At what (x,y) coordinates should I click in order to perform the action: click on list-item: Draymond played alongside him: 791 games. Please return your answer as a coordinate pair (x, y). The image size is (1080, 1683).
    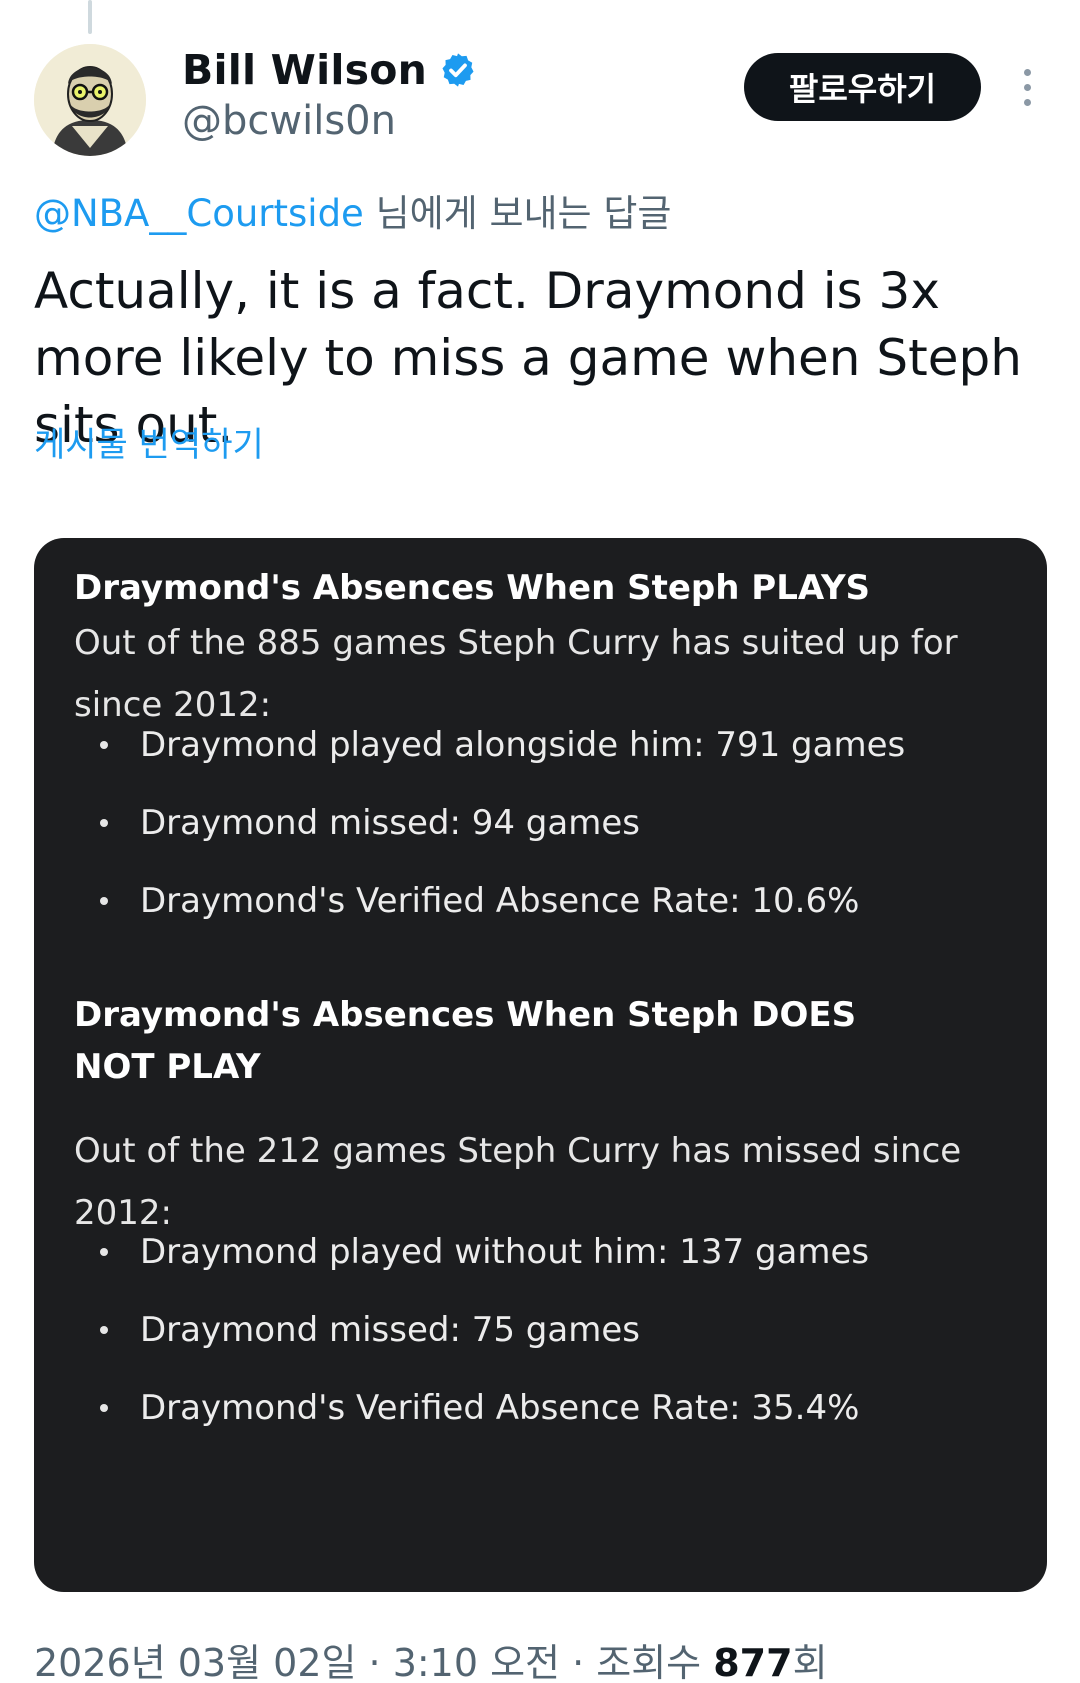
    Looking at the image, I should click on (544, 745).